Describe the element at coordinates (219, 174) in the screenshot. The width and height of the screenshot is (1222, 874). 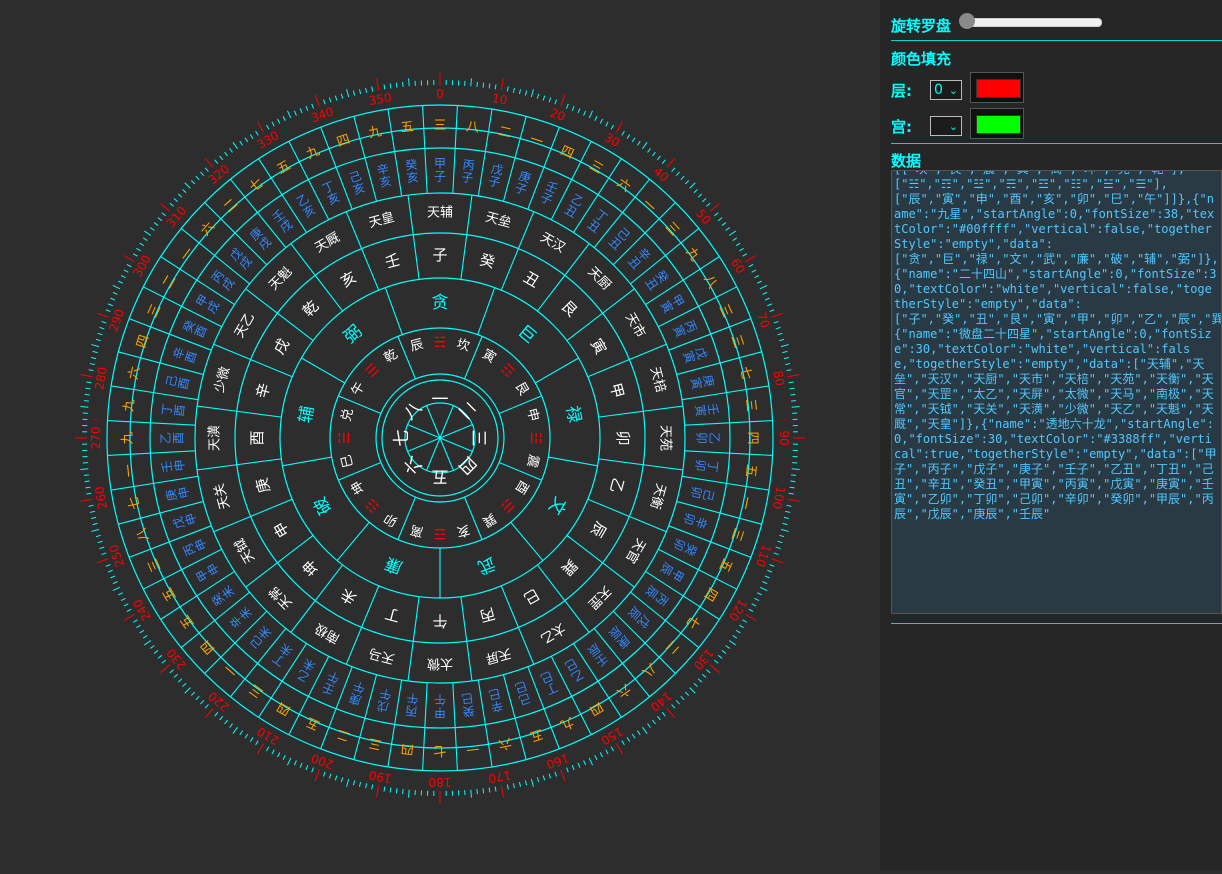
I see `degree-label: 320` at that location.